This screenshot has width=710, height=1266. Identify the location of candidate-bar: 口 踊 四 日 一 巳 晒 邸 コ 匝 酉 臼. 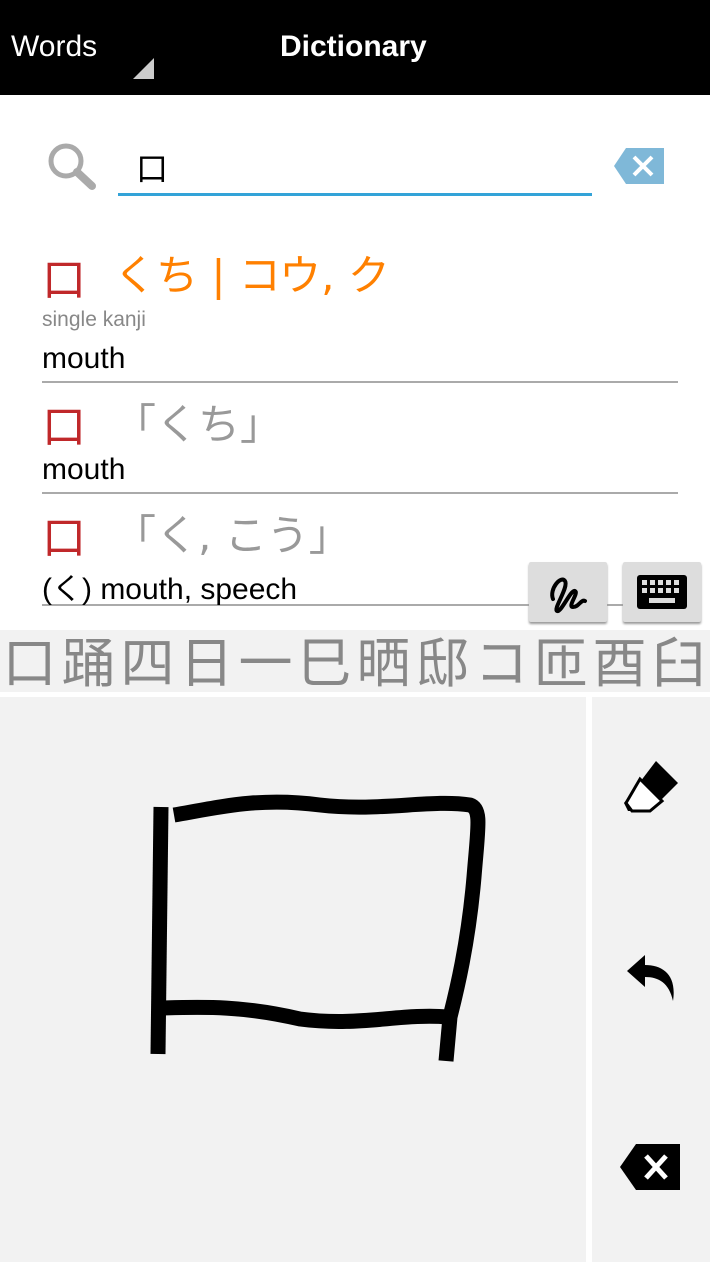
(355, 661).